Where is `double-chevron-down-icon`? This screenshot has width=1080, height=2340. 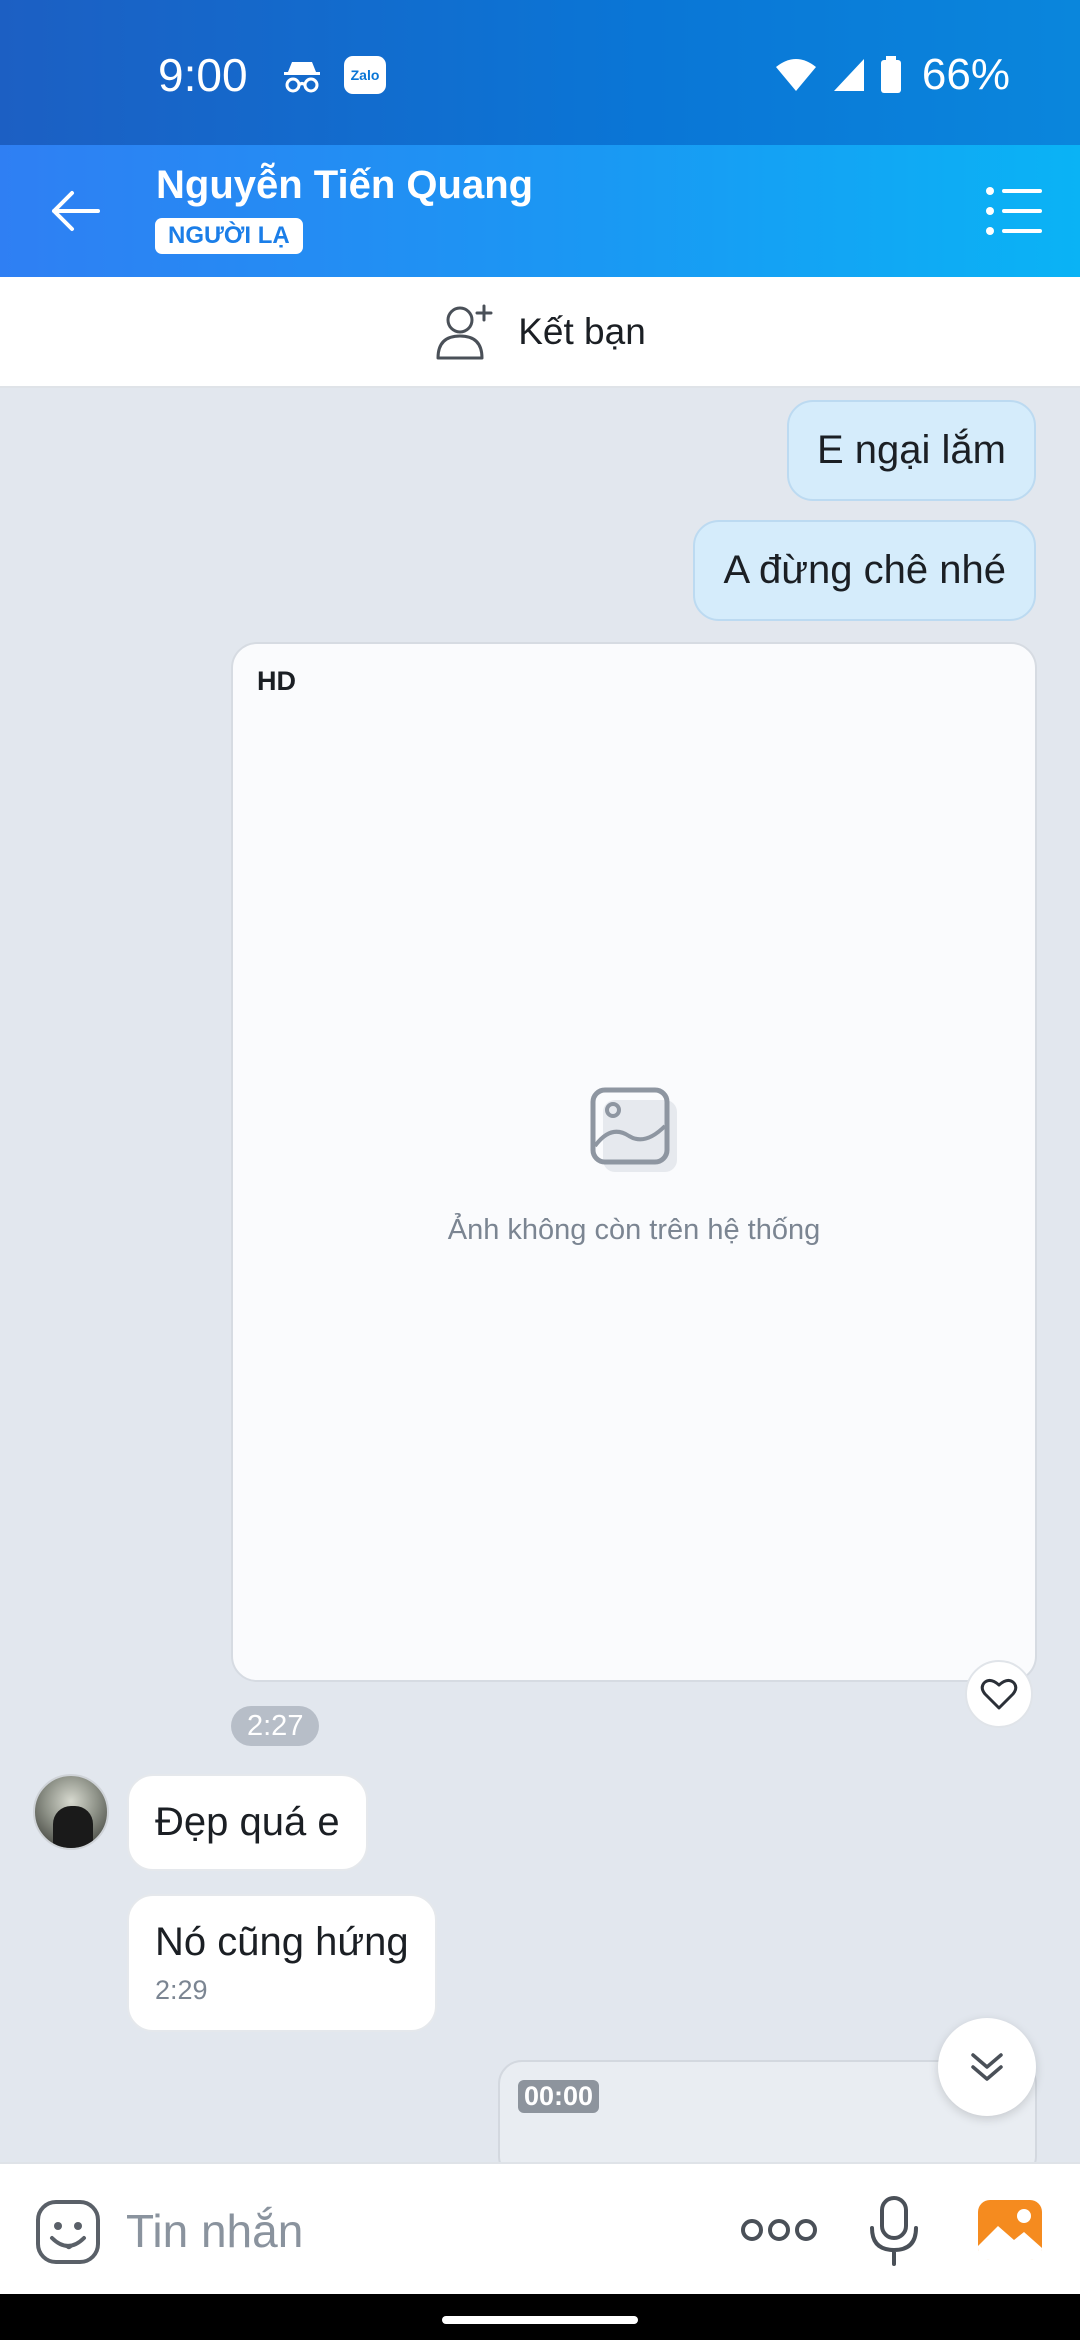 double-chevron-down-icon is located at coordinates (987, 2067).